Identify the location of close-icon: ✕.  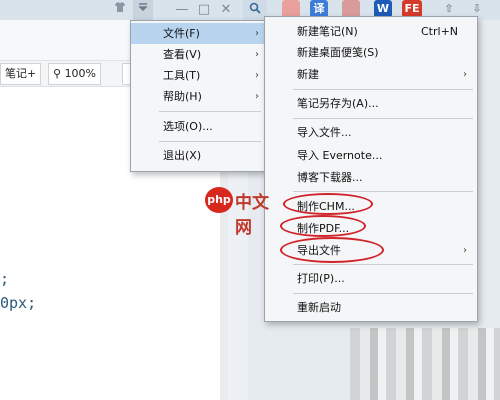
(226, 10).